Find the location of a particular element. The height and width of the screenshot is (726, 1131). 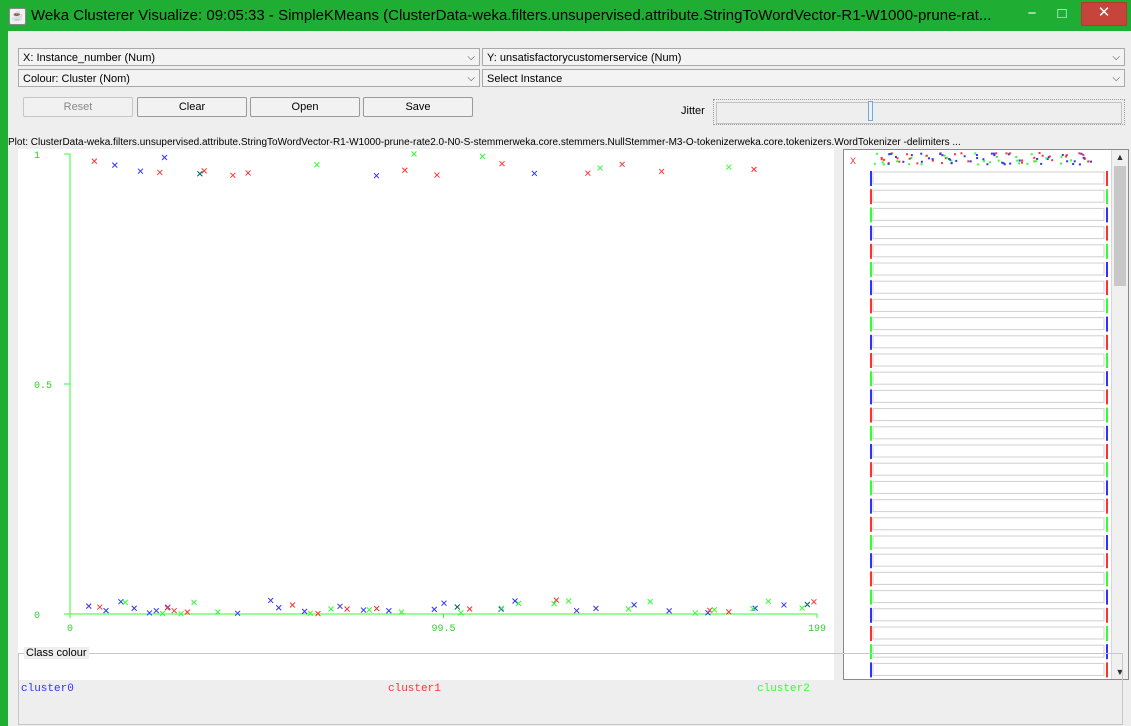

select-instance-select: Select Instance ⌵ is located at coordinates (803, 78).